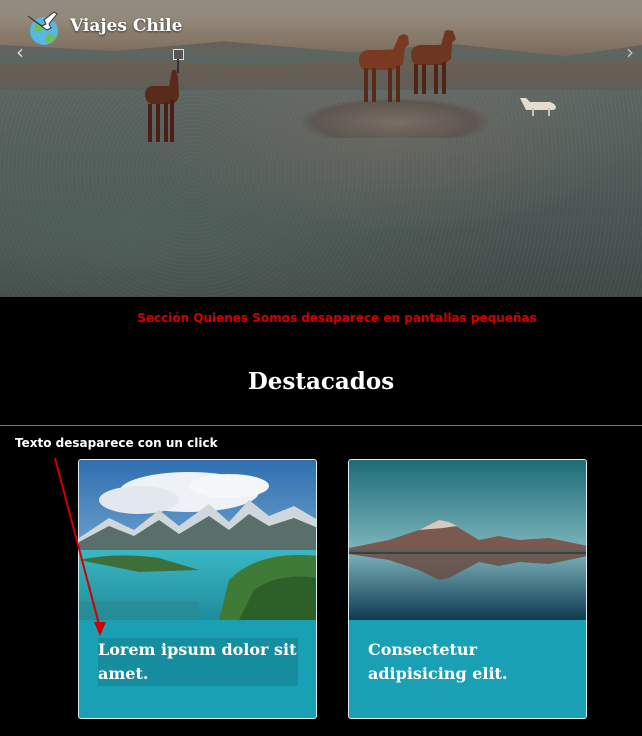 The width and height of the screenshot is (642, 736). I want to click on chevron-left-icon: ‹, so click(20, 52).